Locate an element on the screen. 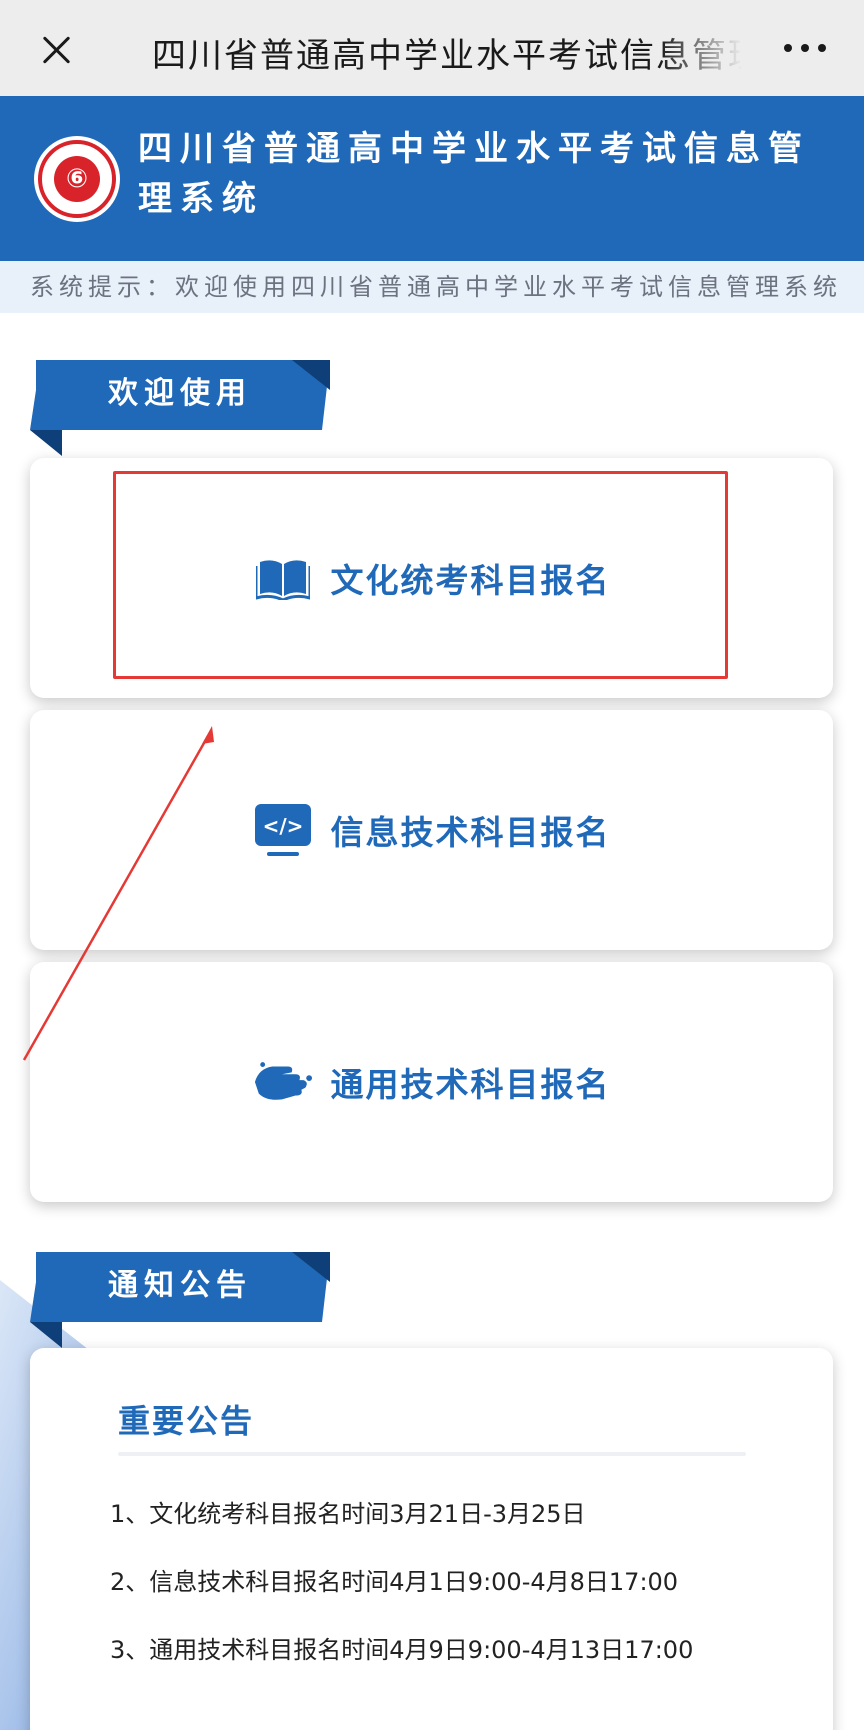 The image size is (864, 1730). card-label-it: 信息技术科目报名 is located at coordinates (470, 832).